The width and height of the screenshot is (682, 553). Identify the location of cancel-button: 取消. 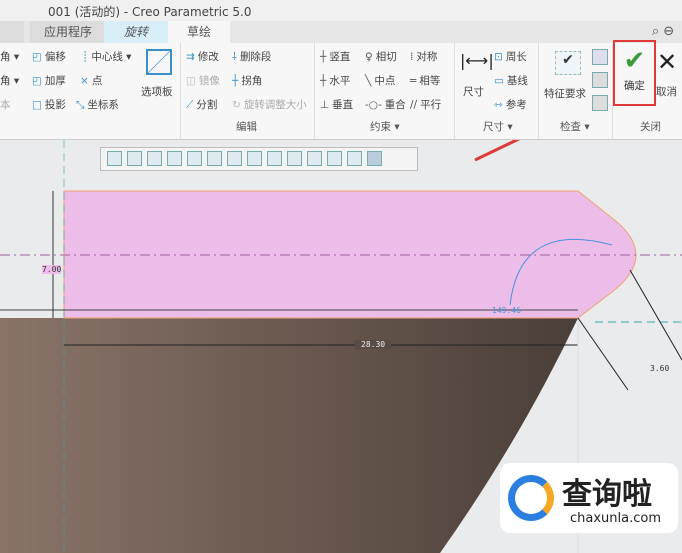
(666, 91).